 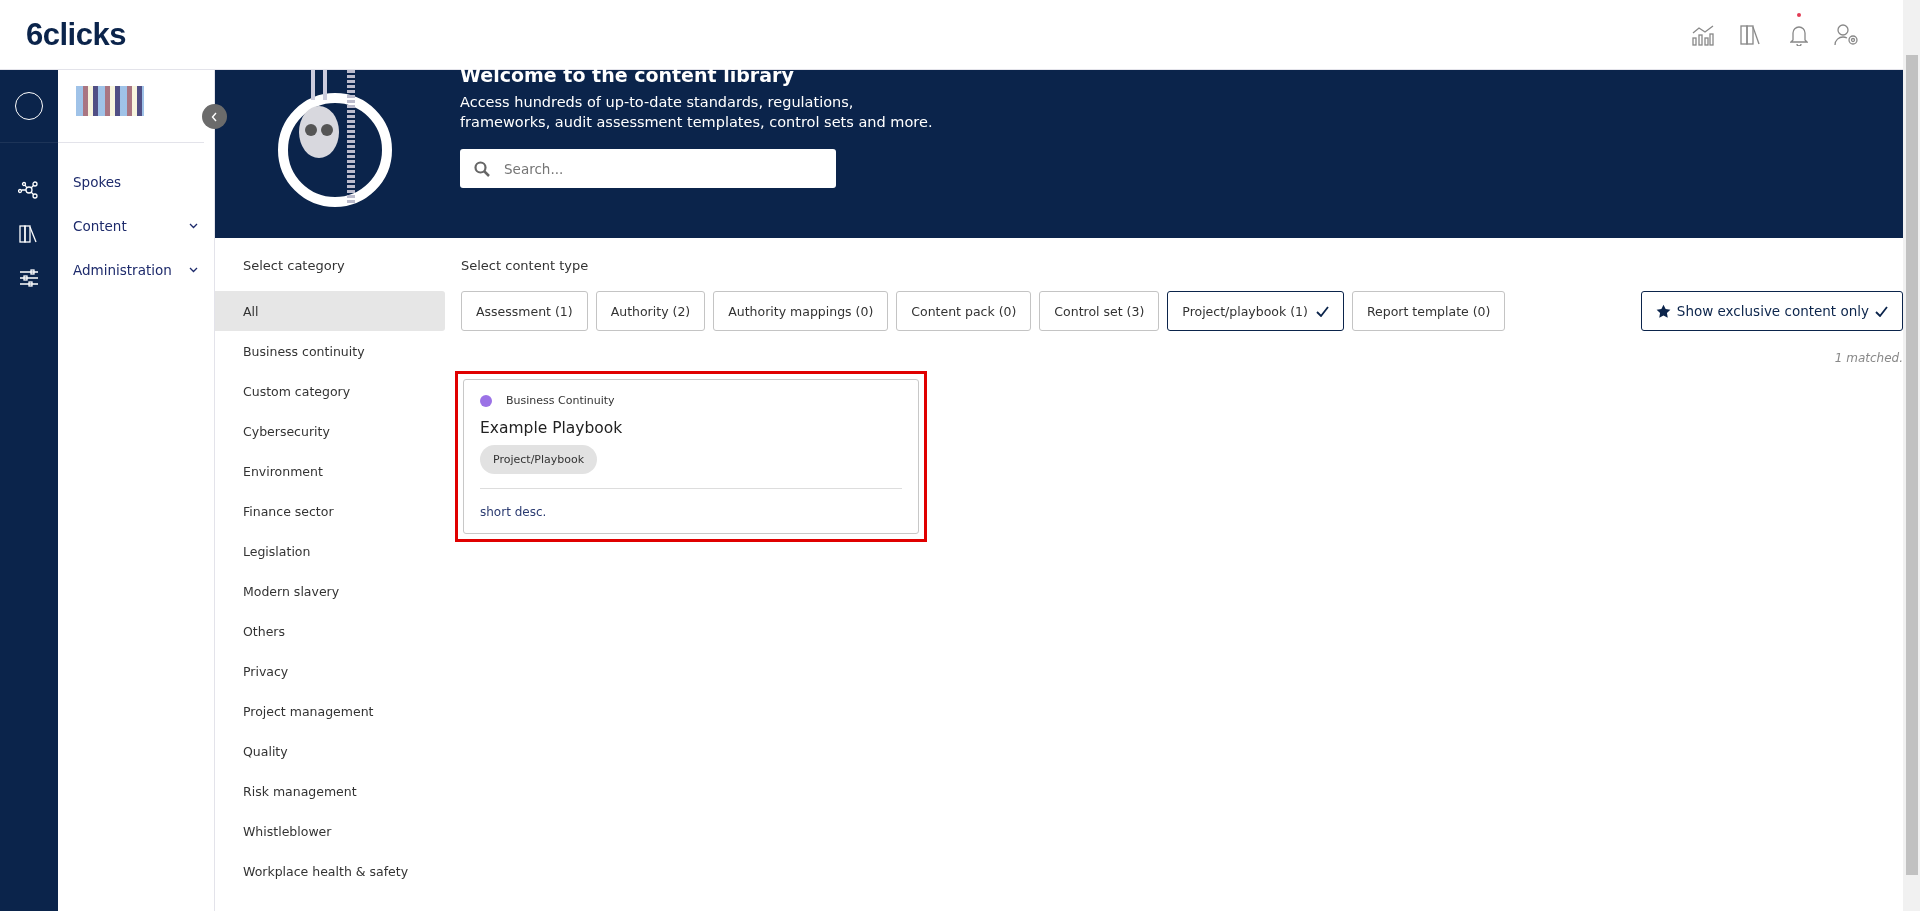 What do you see at coordinates (514, 512) in the screenshot?
I see `card-description: short desc.` at bounding box center [514, 512].